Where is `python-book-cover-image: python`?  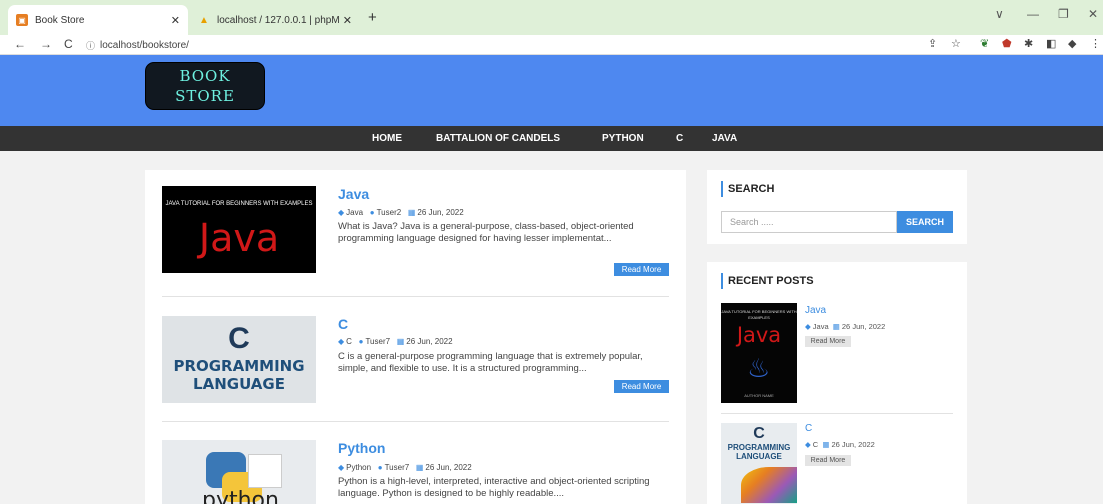
python-book-cover-image: python is located at coordinates (239, 472).